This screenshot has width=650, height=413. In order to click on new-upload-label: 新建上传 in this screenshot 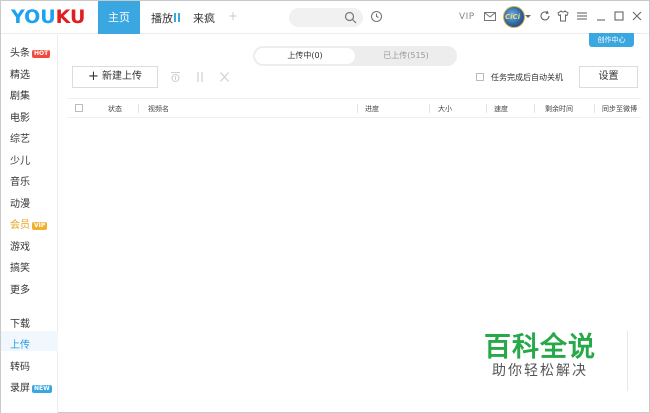, I will do `click(122, 76)`.